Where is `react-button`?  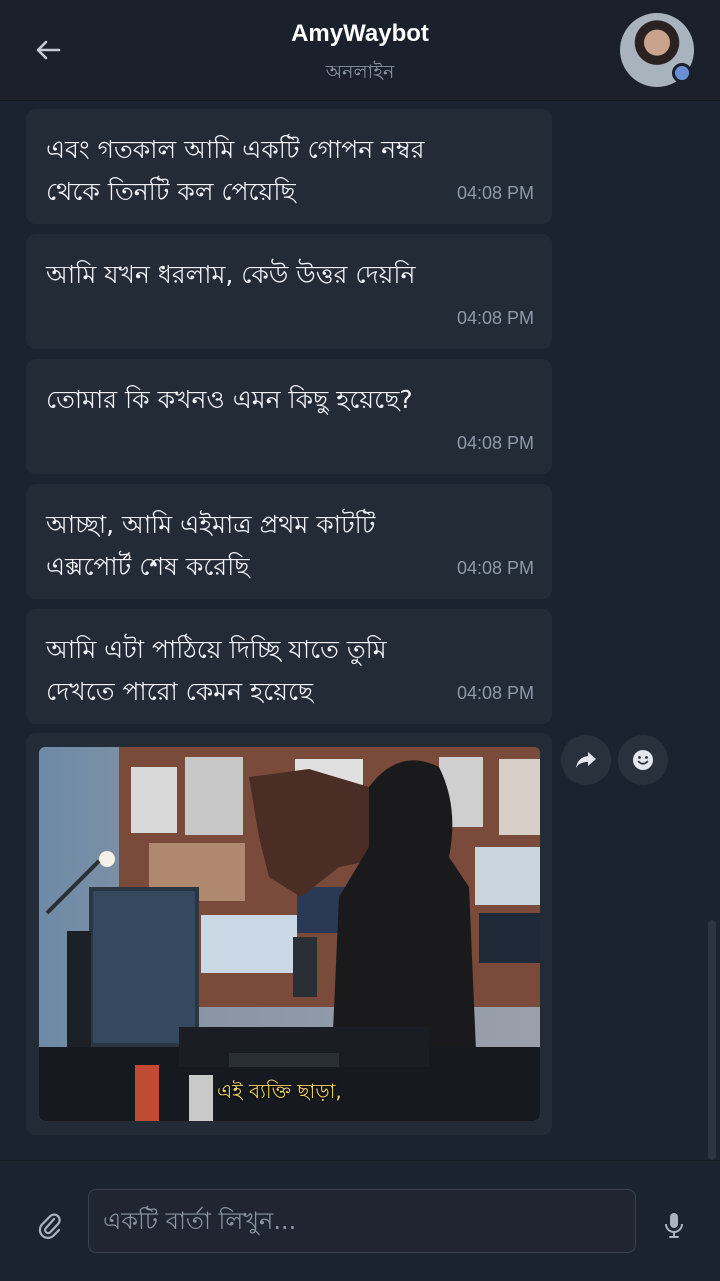 react-button is located at coordinates (643, 760).